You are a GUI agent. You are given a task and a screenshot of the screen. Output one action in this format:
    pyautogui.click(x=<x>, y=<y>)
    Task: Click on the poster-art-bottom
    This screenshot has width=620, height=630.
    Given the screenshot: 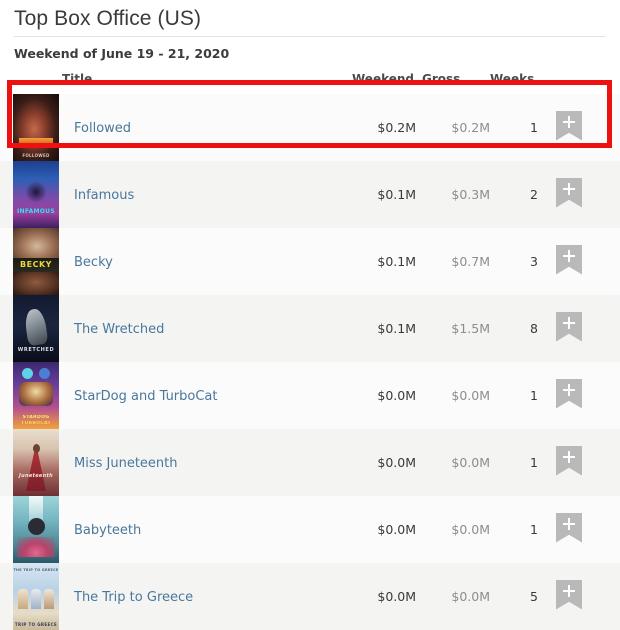 What is the action you would take?
    pyautogui.click(x=36, y=283)
    